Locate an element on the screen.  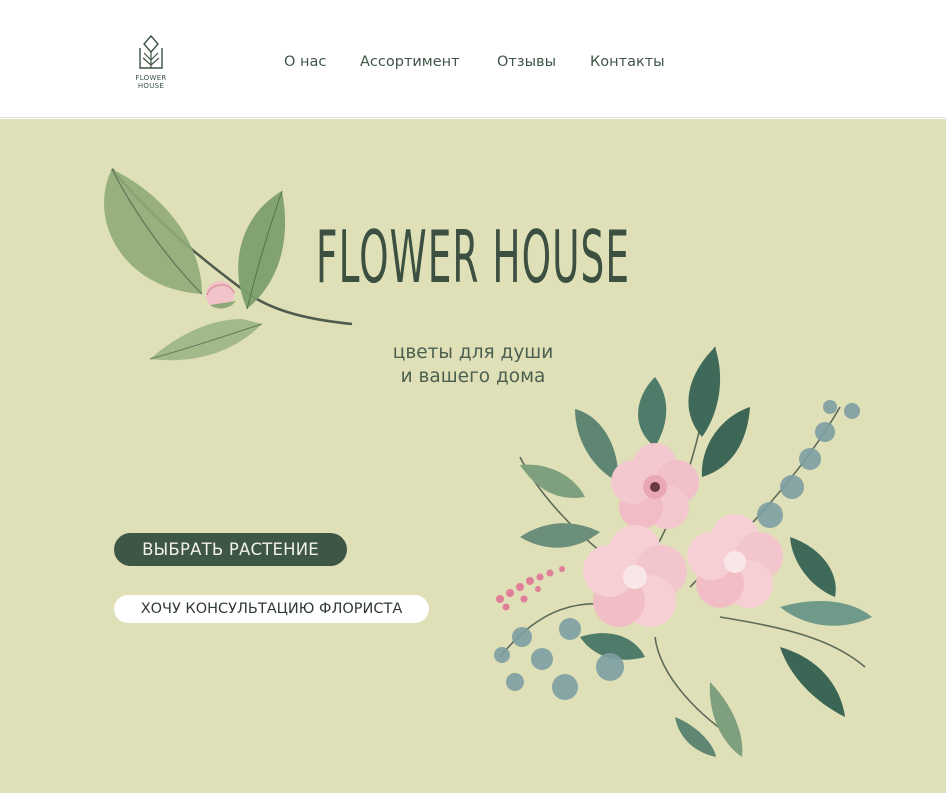
logo: FLOWER HOUSE is located at coordinates (151, 66).